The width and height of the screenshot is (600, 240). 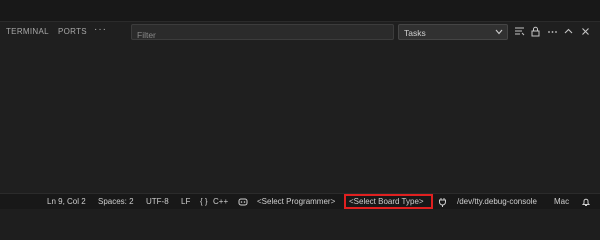 I want to click on tab-ports: PORTS, so click(x=72, y=32).